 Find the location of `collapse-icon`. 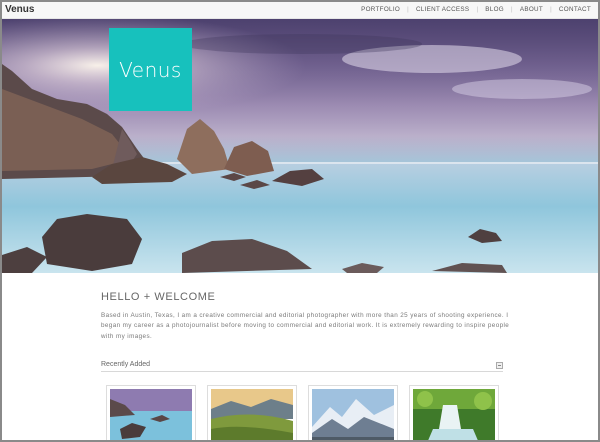

collapse-icon is located at coordinates (499, 365).